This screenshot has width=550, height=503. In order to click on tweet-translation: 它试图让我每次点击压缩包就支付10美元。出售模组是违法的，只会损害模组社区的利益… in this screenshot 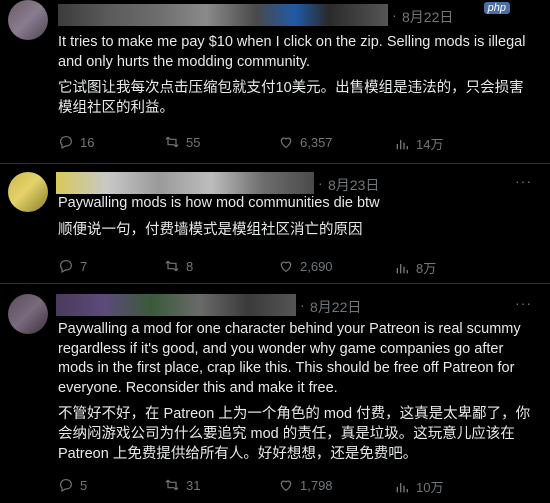, I will do `click(291, 98)`.